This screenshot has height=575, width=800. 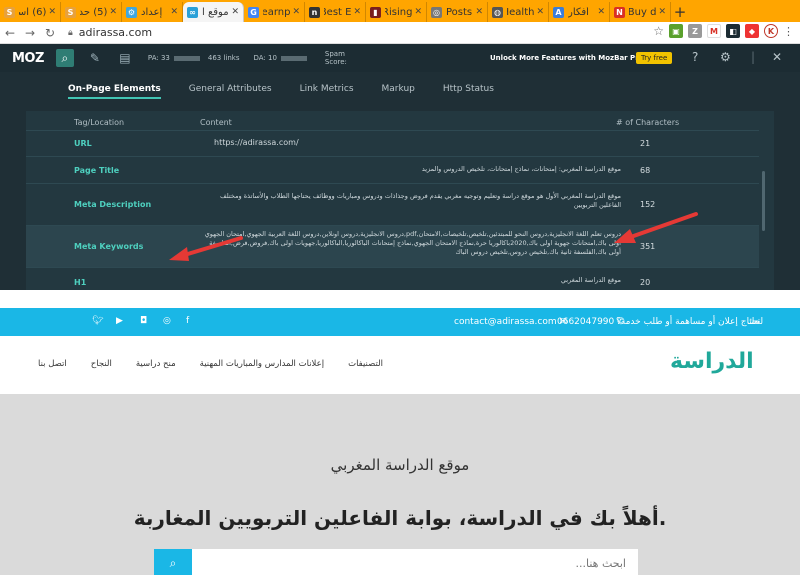 I want to click on row-char-count: 68, so click(x=645, y=170).